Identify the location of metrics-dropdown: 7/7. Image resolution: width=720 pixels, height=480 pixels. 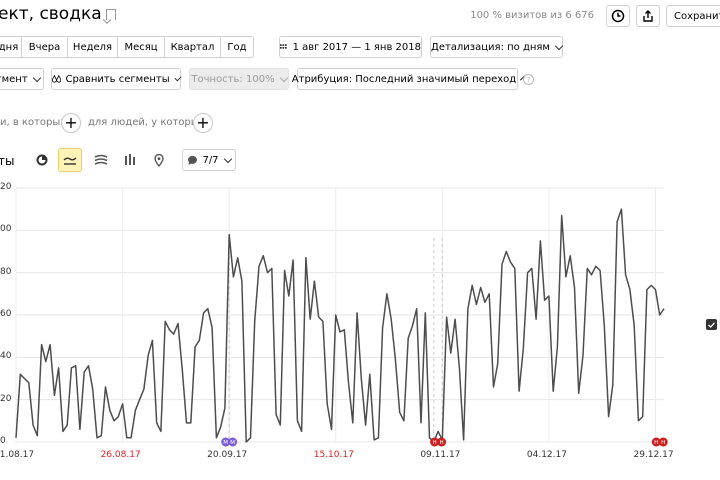
(209, 160).